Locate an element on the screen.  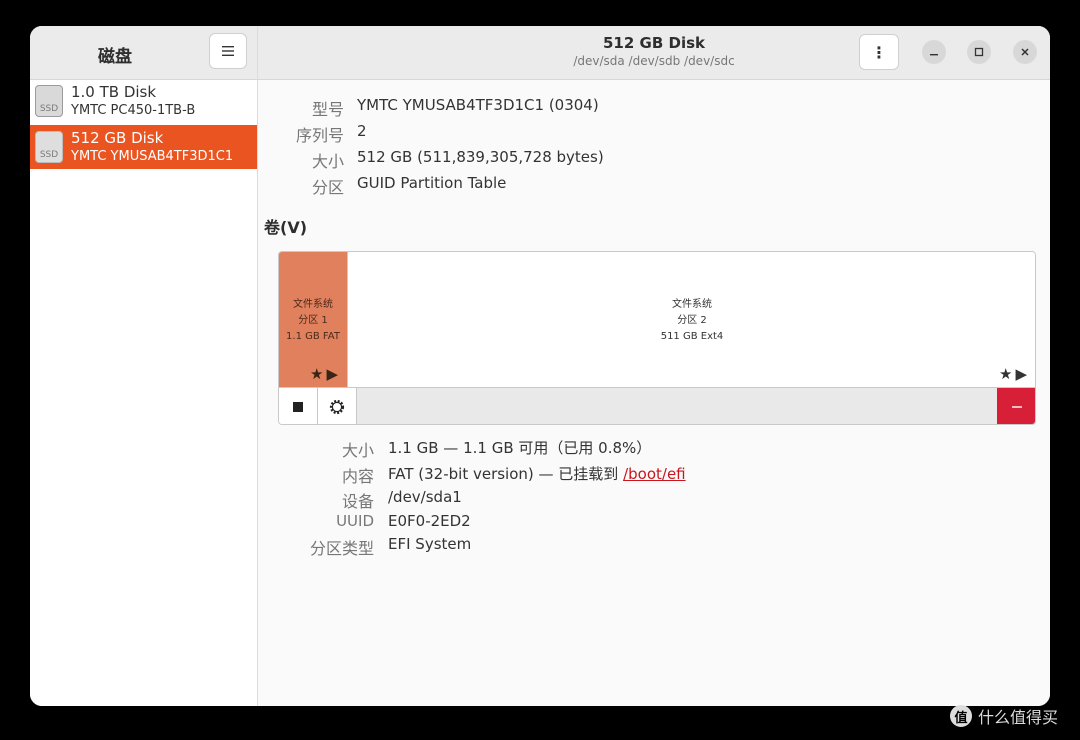
partition-size-label: 大小 is located at coordinates (357, 450).